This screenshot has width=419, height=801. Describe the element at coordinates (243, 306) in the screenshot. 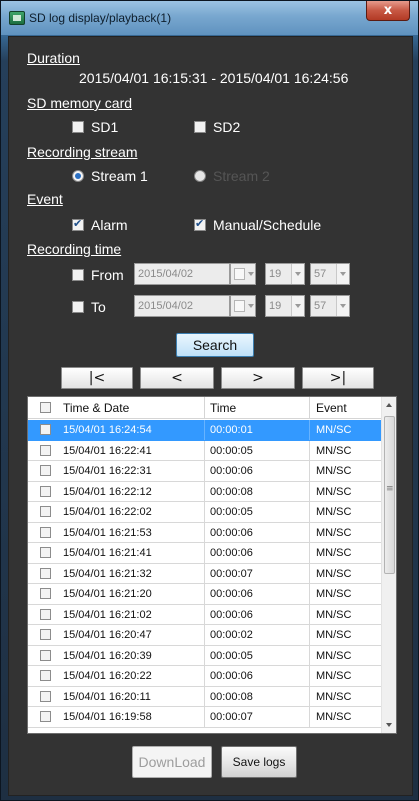

I see `to-calendar-button` at that location.